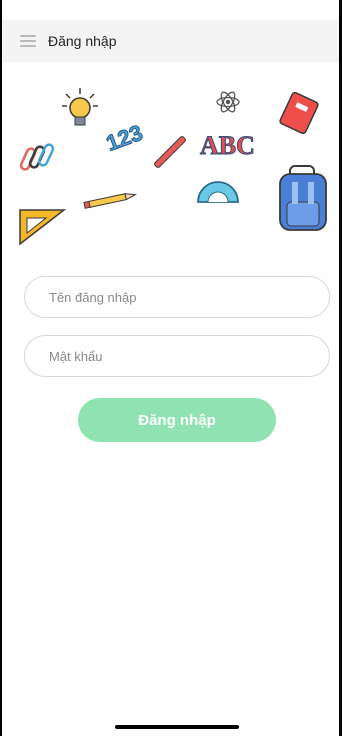 The image size is (342, 736). Describe the element at coordinates (177, 297) in the screenshot. I see `username-field` at that location.